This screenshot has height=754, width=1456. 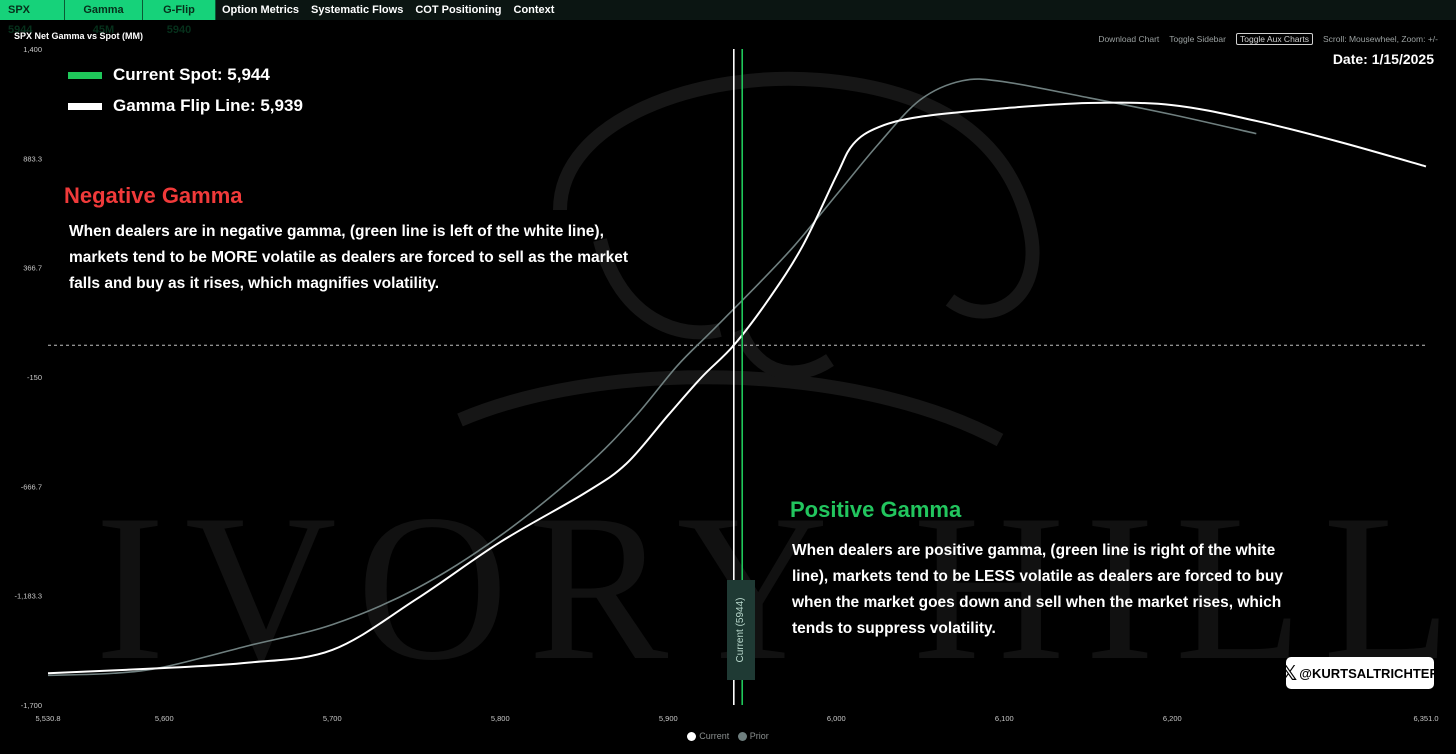 I want to click on current-spot-tag-label: Current (5944), so click(x=740, y=630).